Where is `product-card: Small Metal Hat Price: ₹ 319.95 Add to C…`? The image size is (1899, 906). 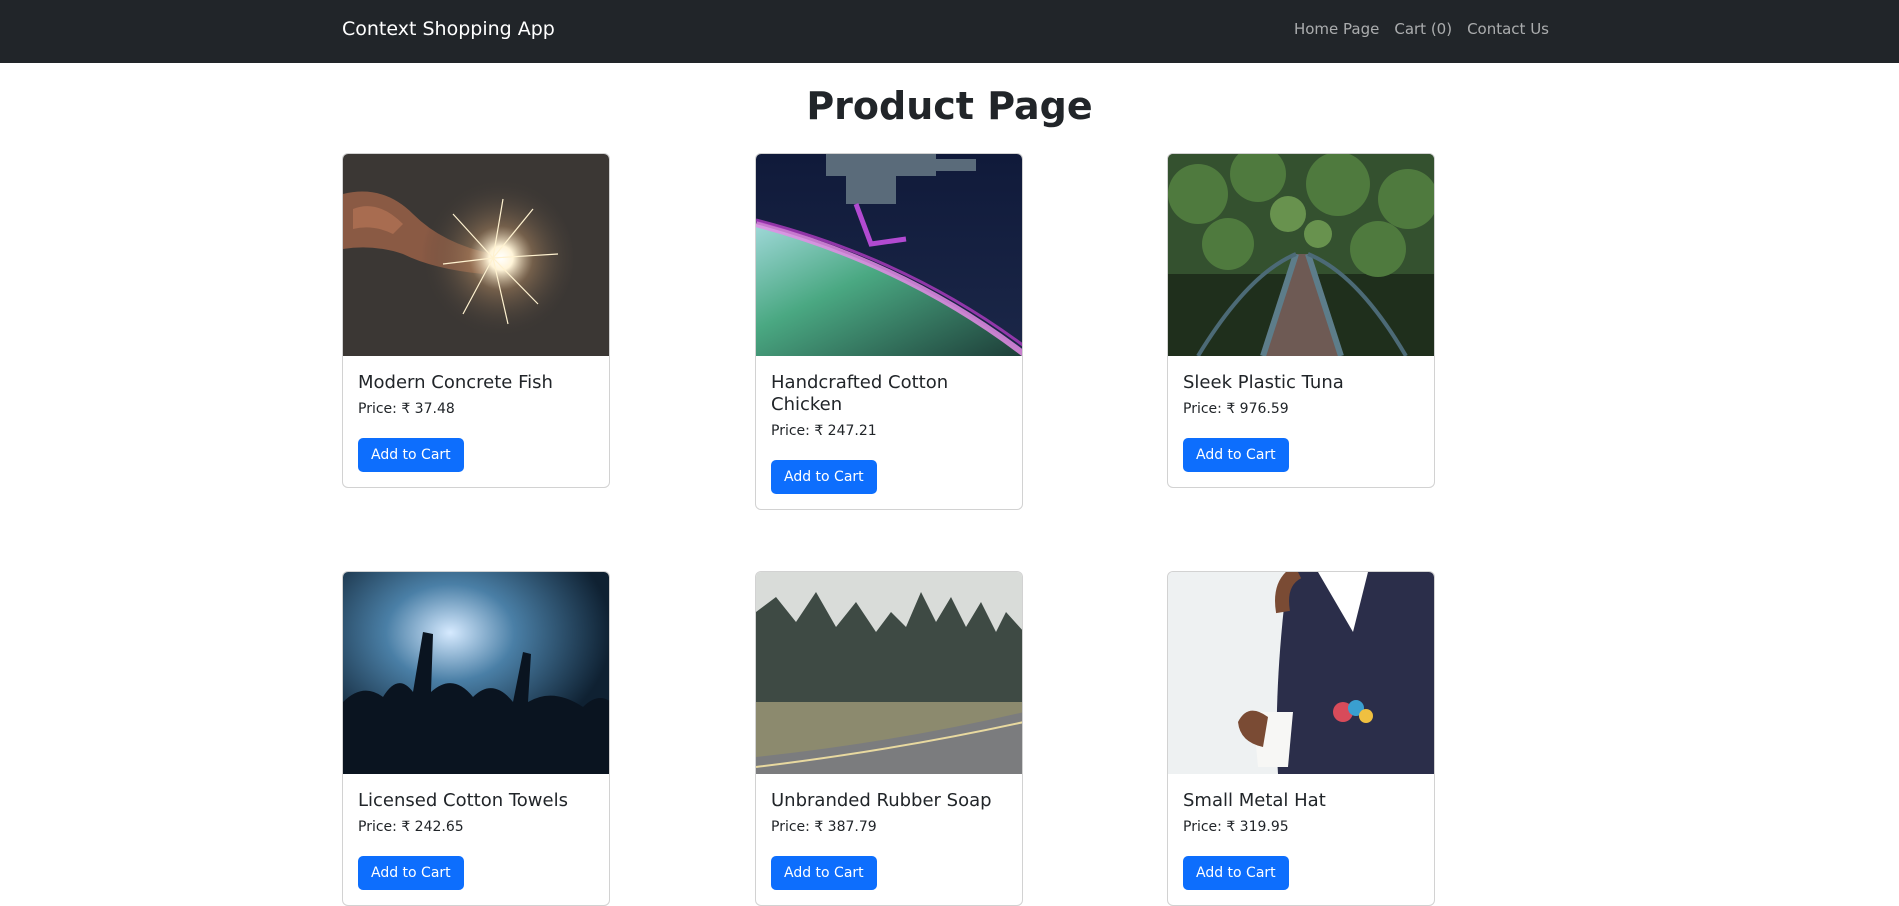 product-card: Small Metal Hat Price: ₹ 319.95 Add to C… is located at coordinates (1301, 738).